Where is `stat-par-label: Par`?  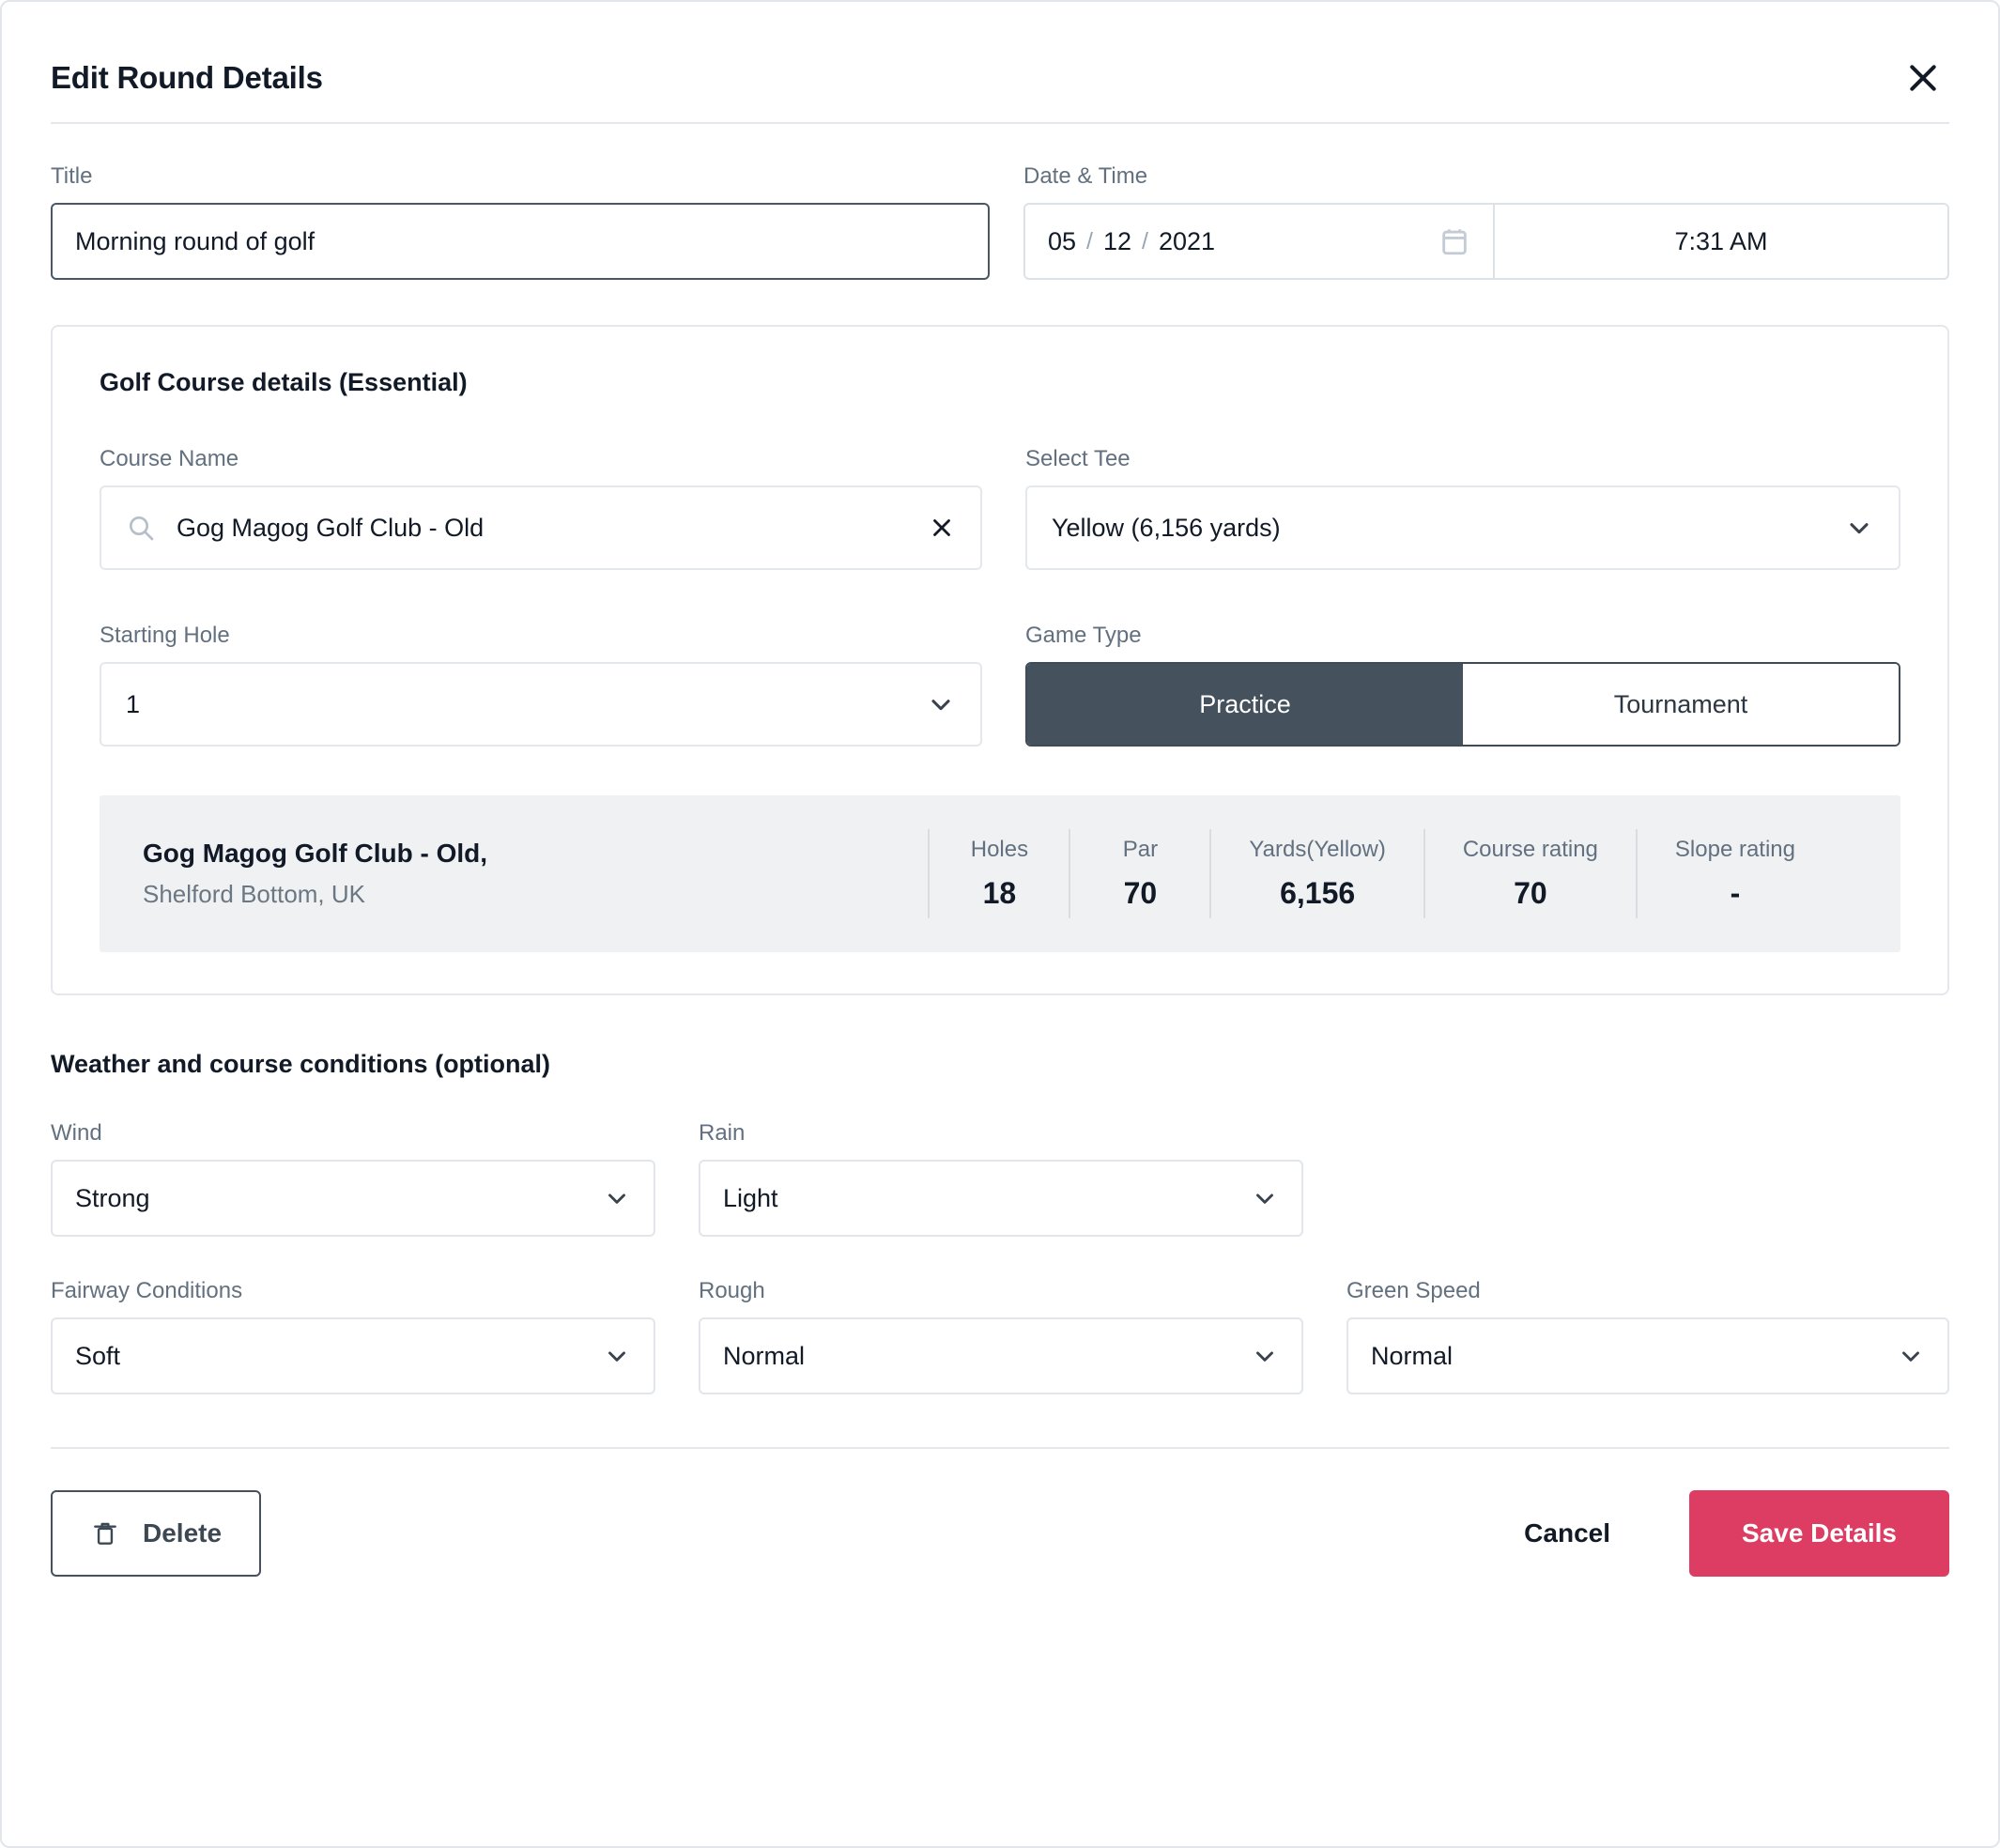
stat-par-label: Par is located at coordinates (1140, 849).